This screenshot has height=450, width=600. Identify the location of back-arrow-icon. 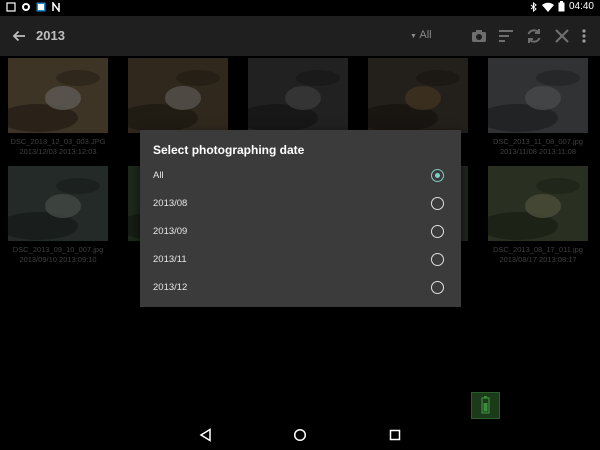
(19, 36).